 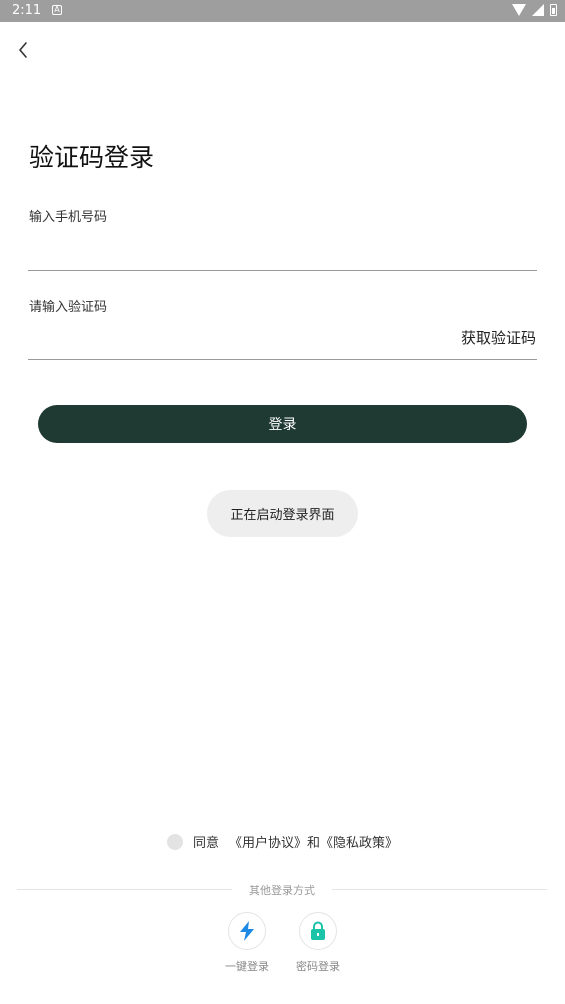 What do you see at coordinates (205, 843) in the screenshot?
I see `agree-label: 同意` at bounding box center [205, 843].